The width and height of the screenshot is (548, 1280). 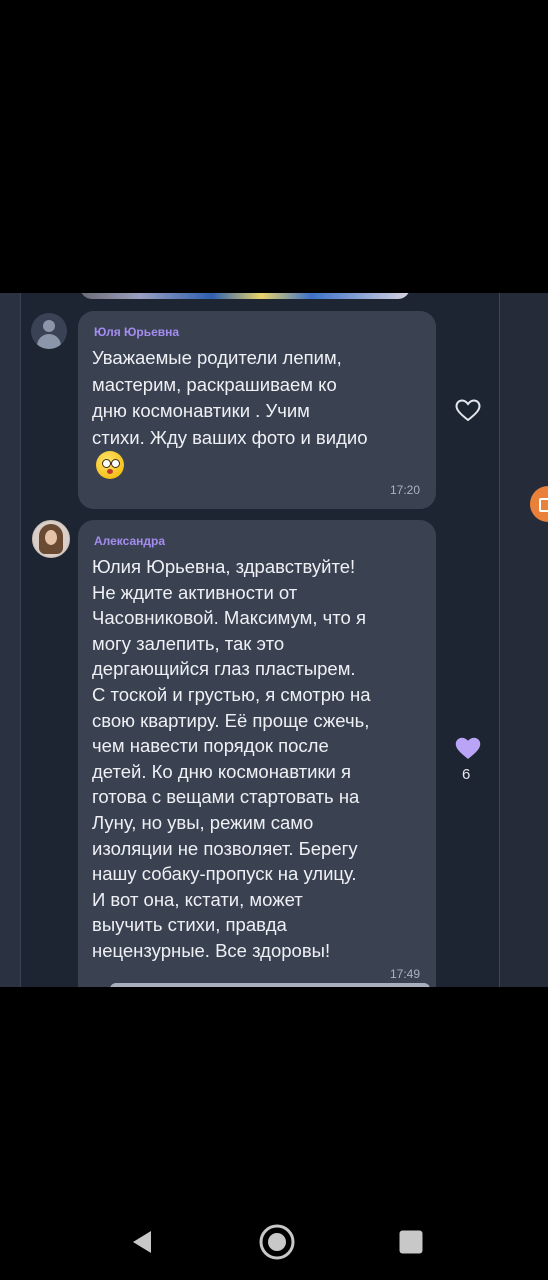 What do you see at coordinates (245, 296) in the screenshot?
I see `previous-message-image` at bounding box center [245, 296].